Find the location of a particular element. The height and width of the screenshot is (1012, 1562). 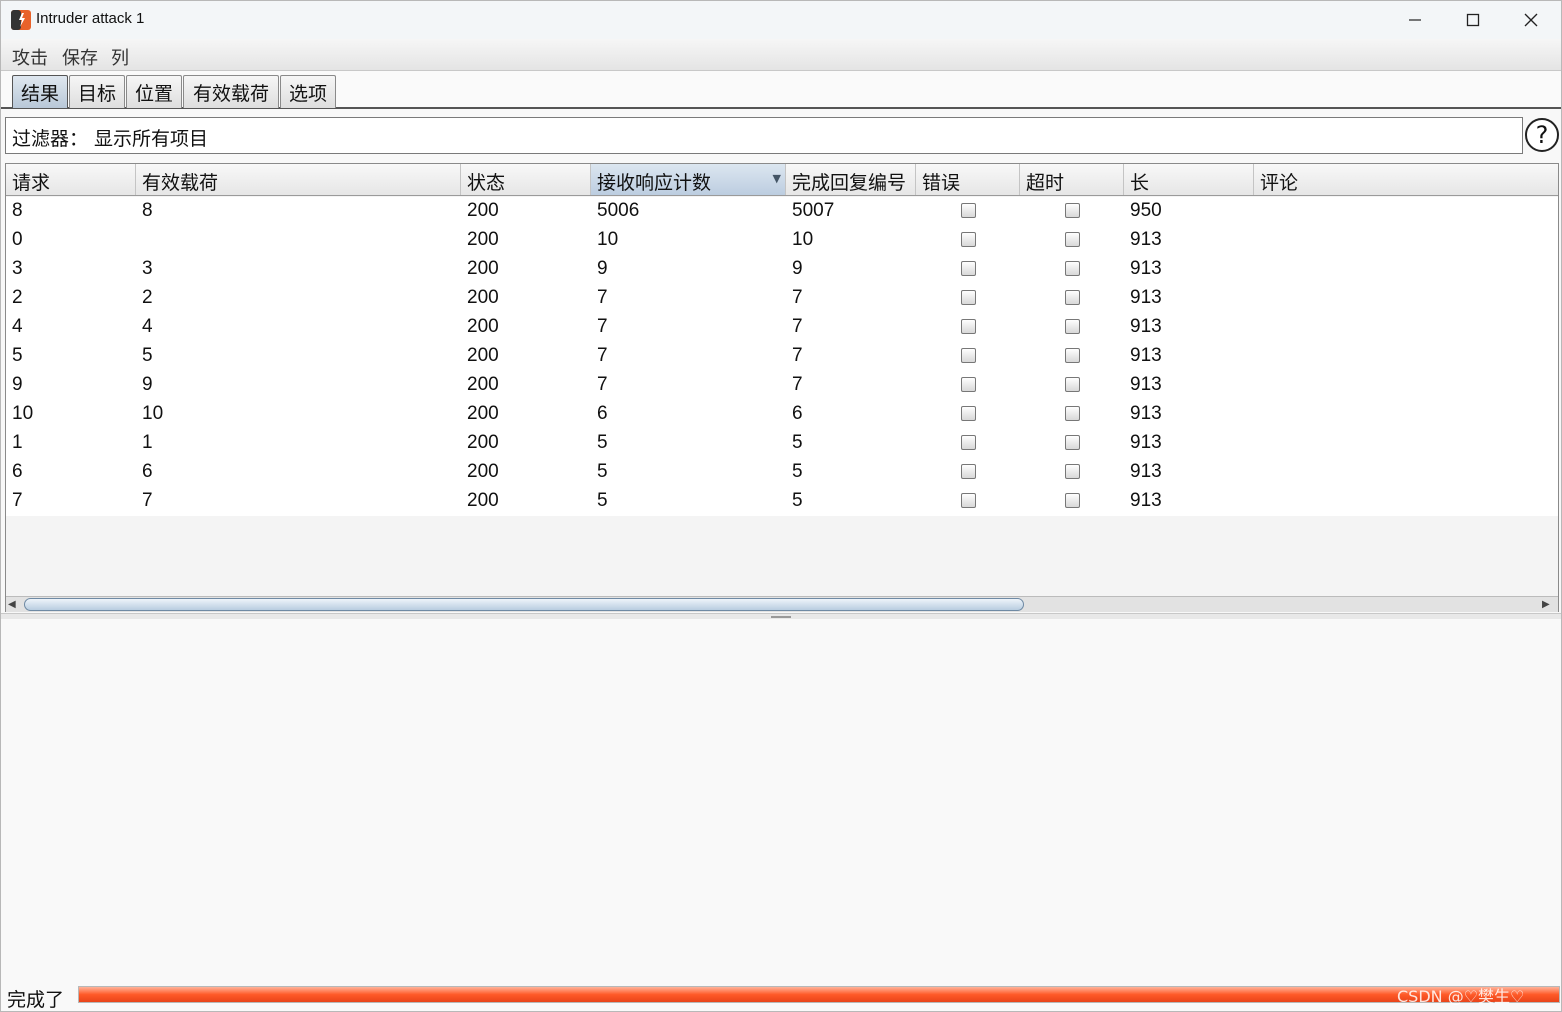

column-header-payload: 有效载荷 is located at coordinates (298, 179).